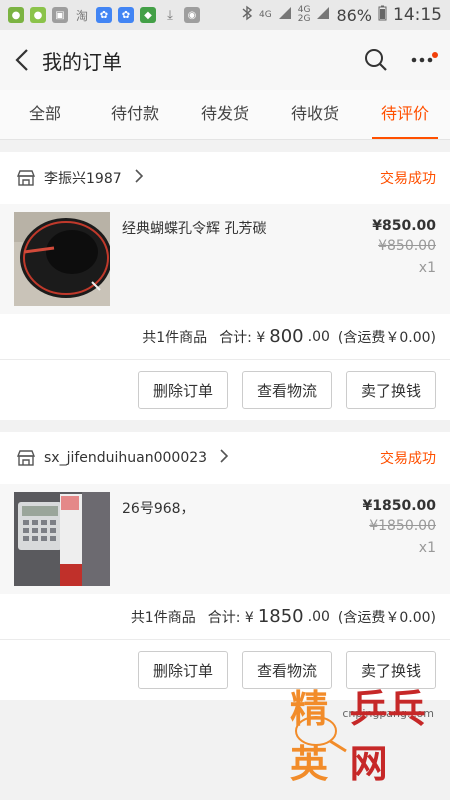  I want to click on more-button, so click(422, 60).